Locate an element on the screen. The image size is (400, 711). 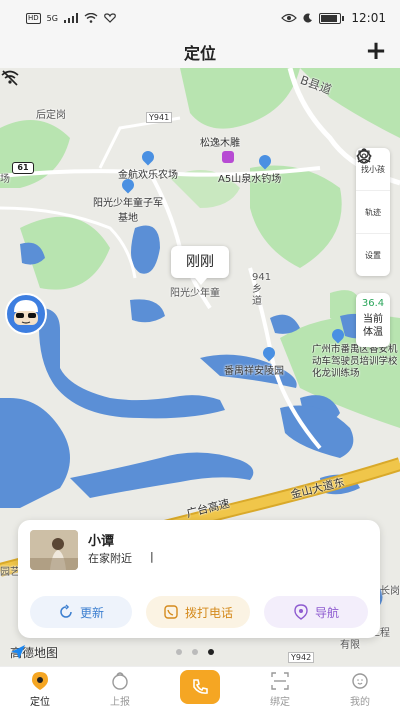
amap-arrow-icon is located at coordinates (18, 652).